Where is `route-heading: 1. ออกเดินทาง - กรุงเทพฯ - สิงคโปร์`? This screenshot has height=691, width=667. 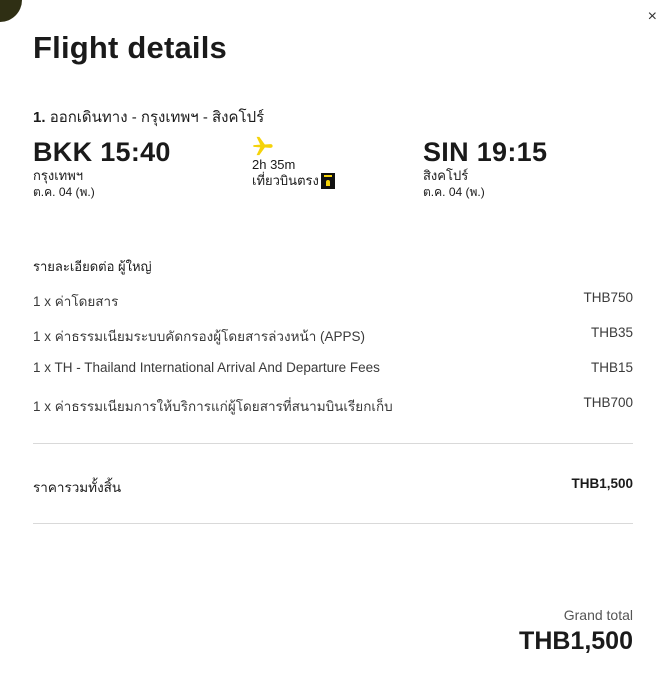 route-heading: 1. ออกเดินทาง - กรุงเทพฯ - สิงคโปร์ is located at coordinates (148, 117).